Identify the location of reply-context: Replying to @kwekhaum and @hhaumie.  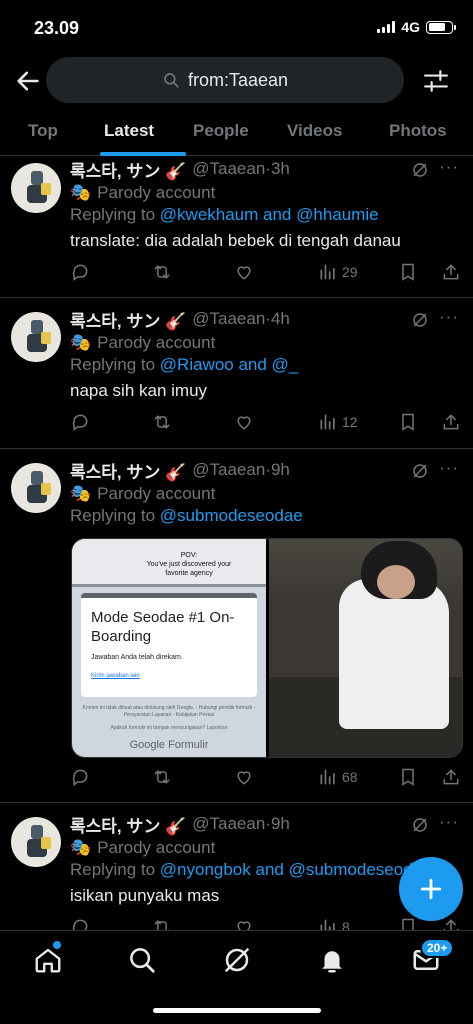
(224, 214).